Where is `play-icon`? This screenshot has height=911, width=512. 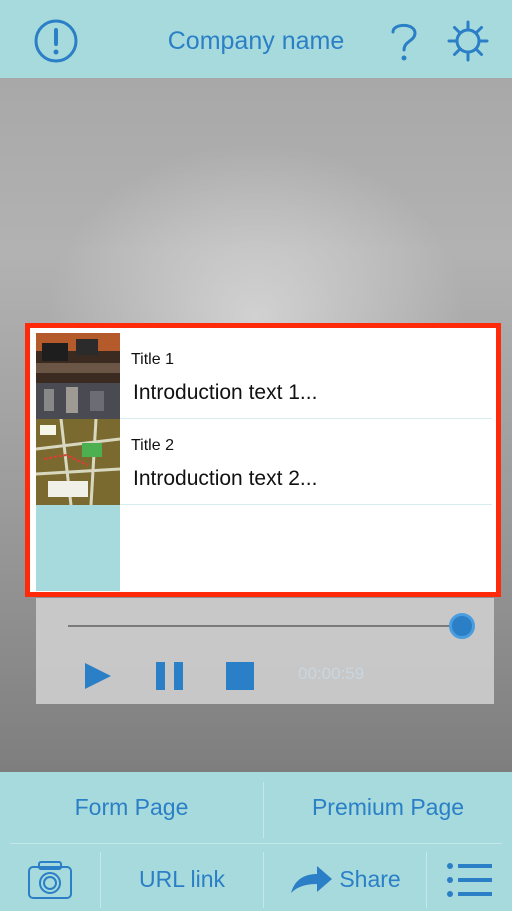
play-icon is located at coordinates (98, 676).